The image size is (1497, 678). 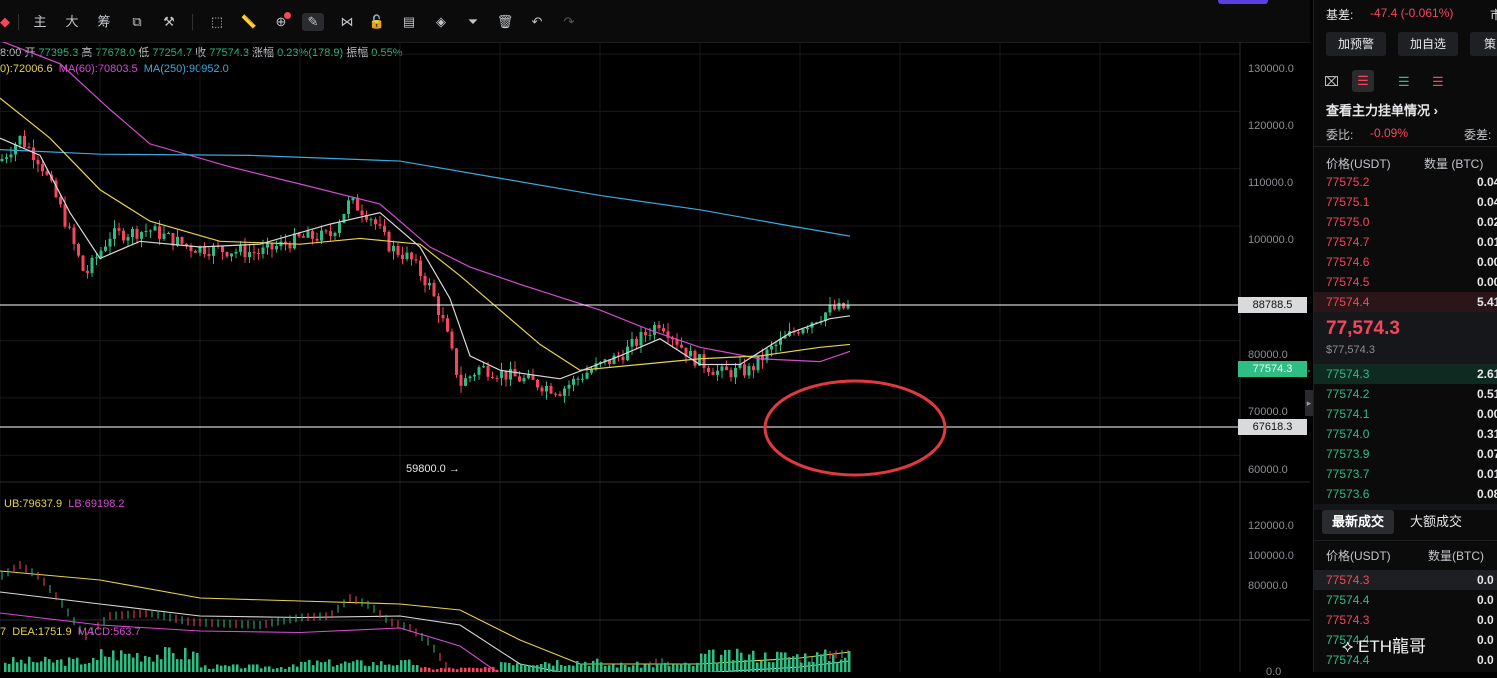 I want to click on add-favorite-button: 加自选, so click(x=1428, y=44).